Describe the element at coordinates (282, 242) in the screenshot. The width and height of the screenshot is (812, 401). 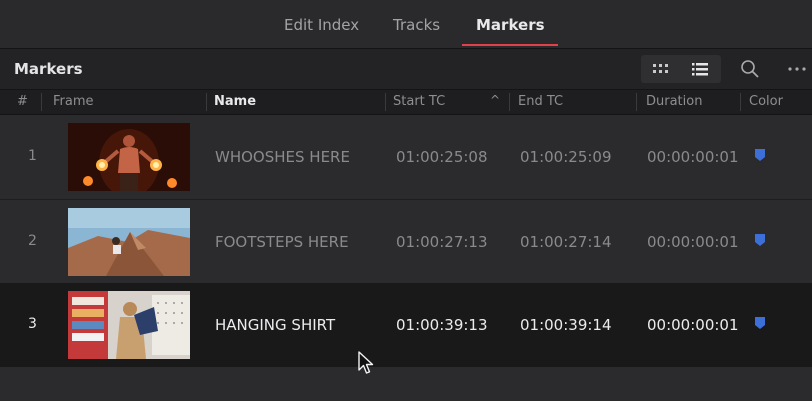
I see `marker-name: FOOTSTEPS HERE` at that location.